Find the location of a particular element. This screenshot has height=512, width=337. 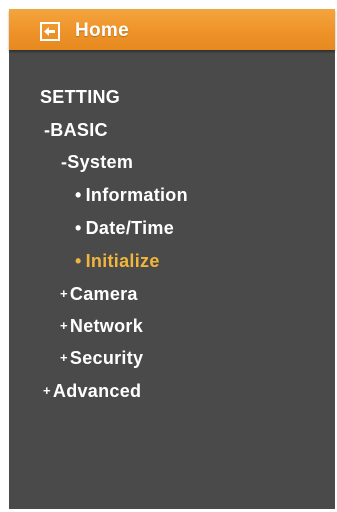

back-arrow-icon is located at coordinates (50, 31).